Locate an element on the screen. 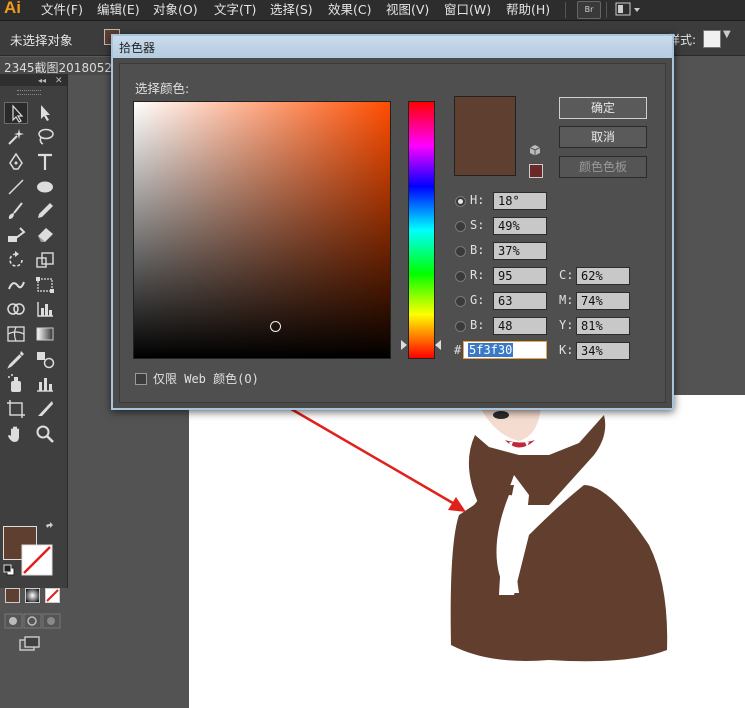  green-input: 63 is located at coordinates (520, 301).